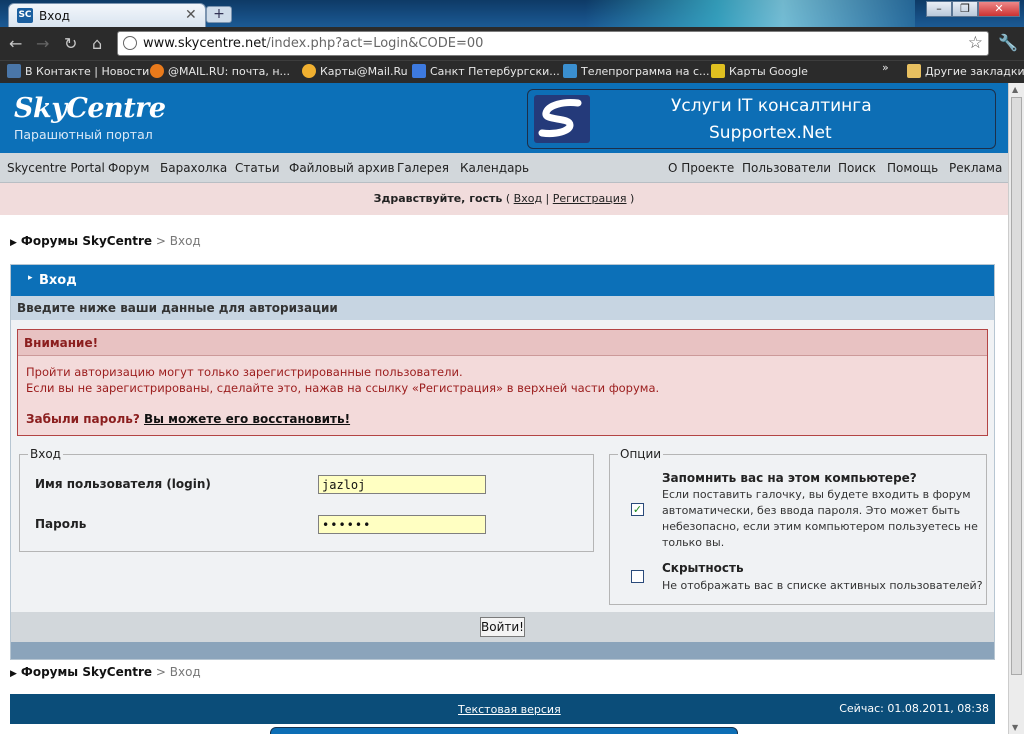 This screenshot has height=734, width=1024. What do you see at coordinates (1008, 42) in the screenshot?
I see `wrench-icon: 🔧` at bounding box center [1008, 42].